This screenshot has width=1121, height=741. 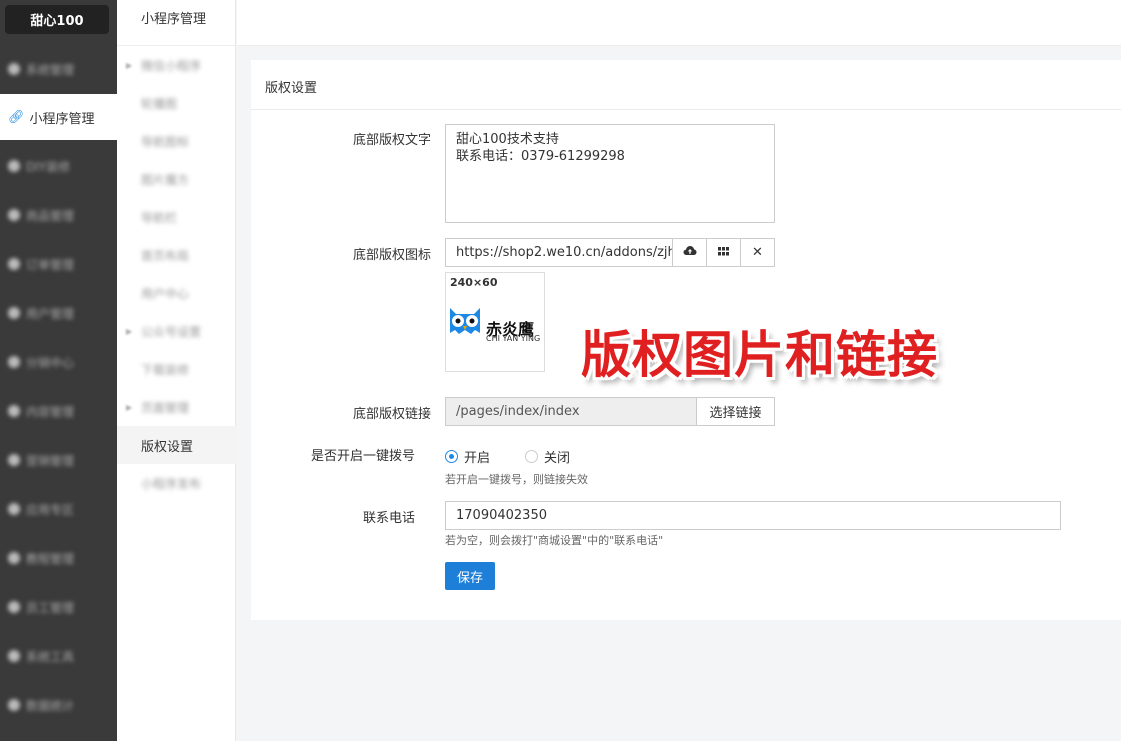 What do you see at coordinates (451, 456) in the screenshot?
I see `radio-checked-icon` at bounding box center [451, 456].